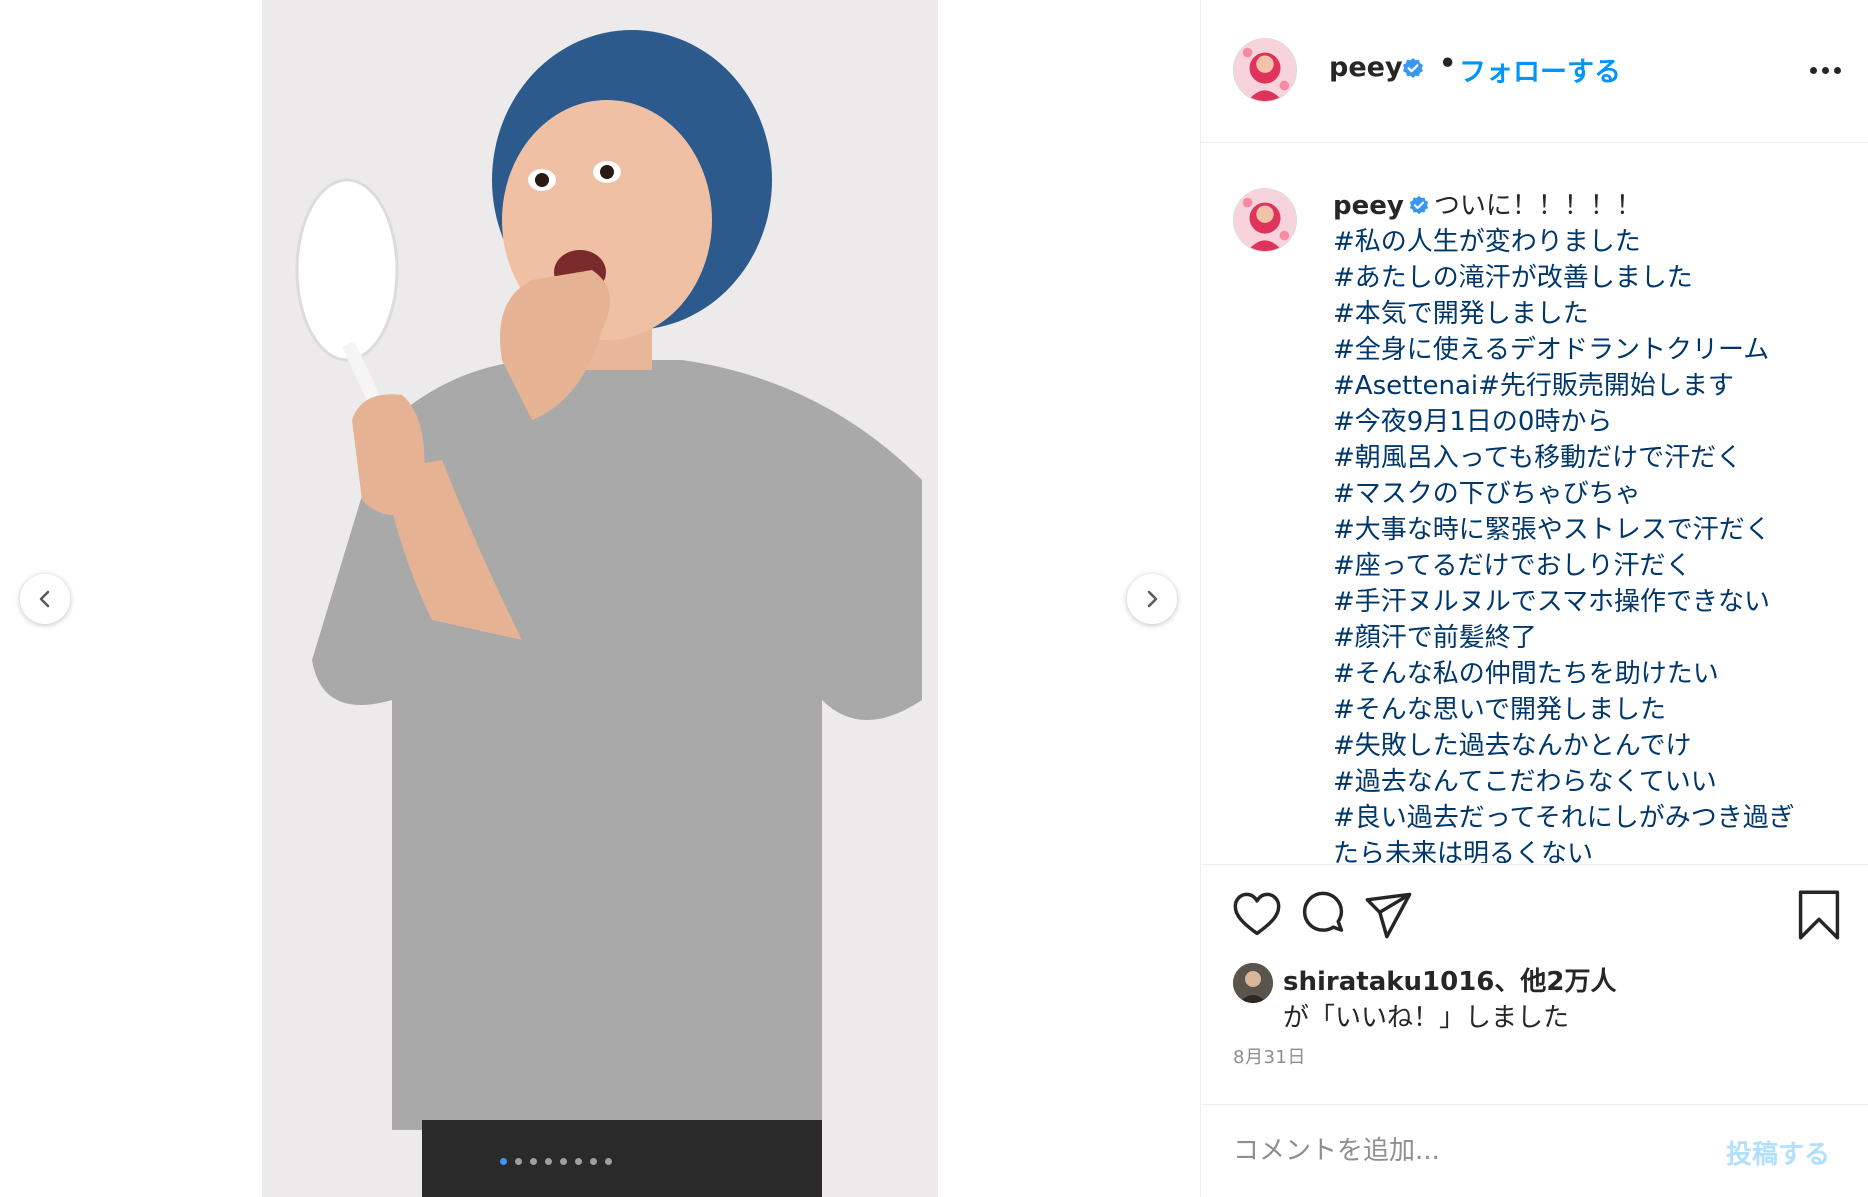  Describe the element at coordinates (1389, 915) in the screenshot. I see `share-icon` at that location.